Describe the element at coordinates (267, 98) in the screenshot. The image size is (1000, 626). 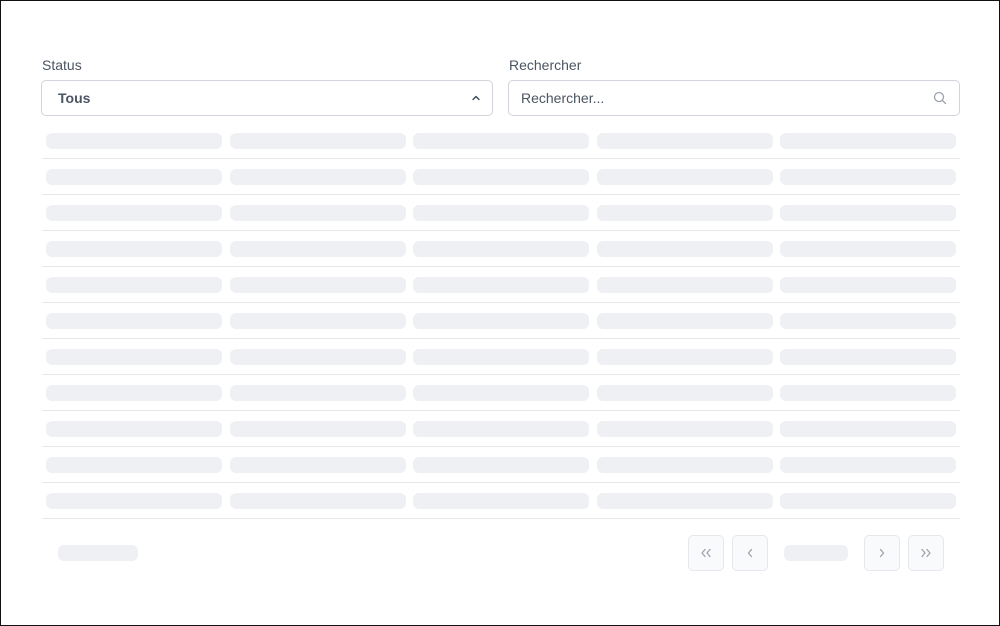
I see `status-select: Tous` at that location.